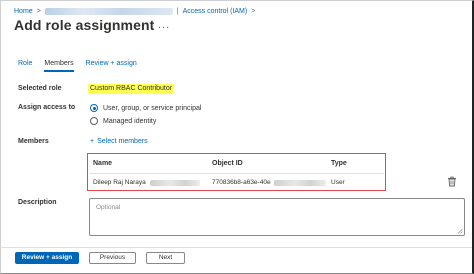 The height and width of the screenshot is (274, 474). What do you see at coordinates (241, 182) in the screenshot?
I see `member-object-id: 770836b8-a63e-40e` at bounding box center [241, 182].